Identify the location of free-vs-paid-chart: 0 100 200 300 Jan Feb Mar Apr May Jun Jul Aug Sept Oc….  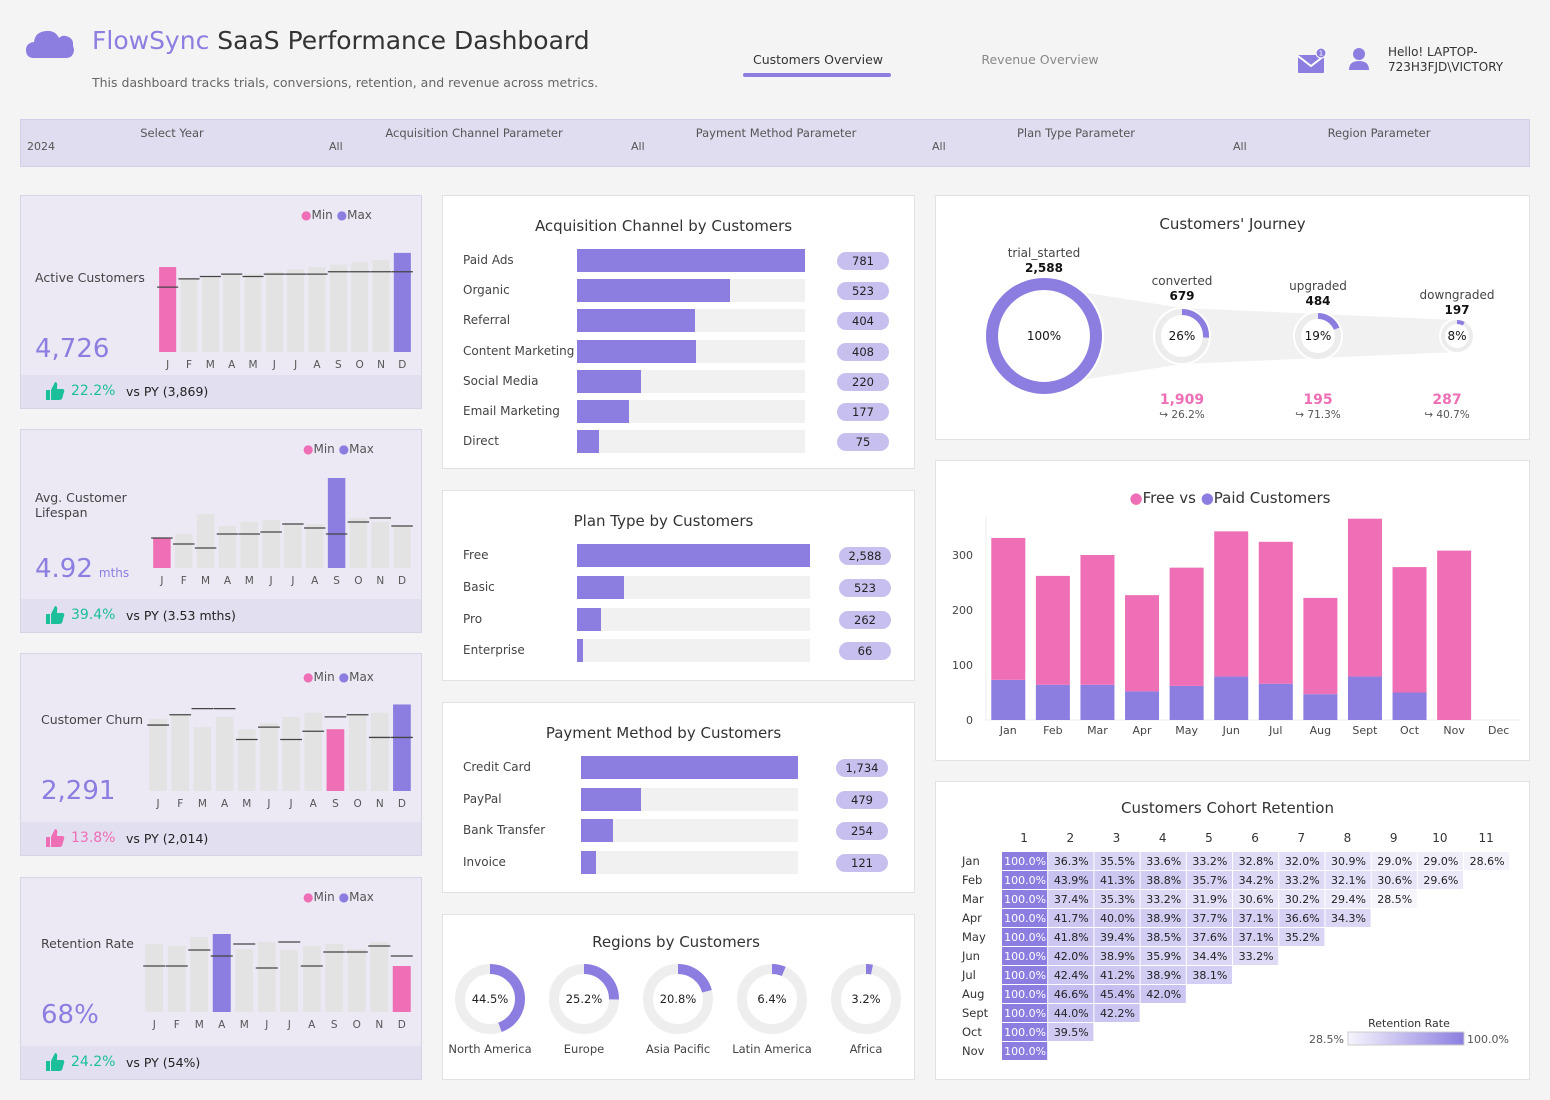
(1236, 626).